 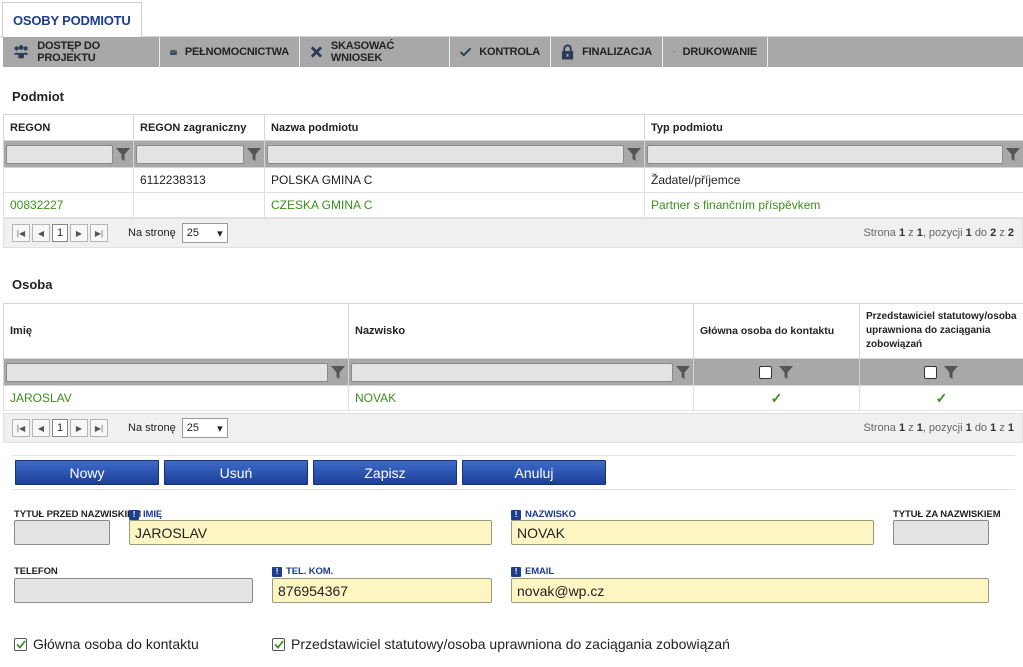 What do you see at coordinates (692, 532) in the screenshot?
I see `last-name-field: NOVAK` at bounding box center [692, 532].